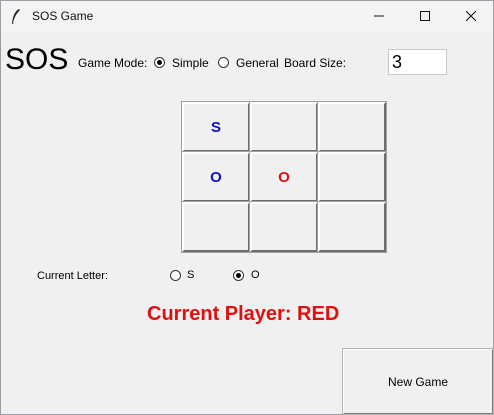 This screenshot has height=415, width=494. What do you see at coordinates (257, 63) in the screenshot?
I see `mode-general-label: General` at bounding box center [257, 63].